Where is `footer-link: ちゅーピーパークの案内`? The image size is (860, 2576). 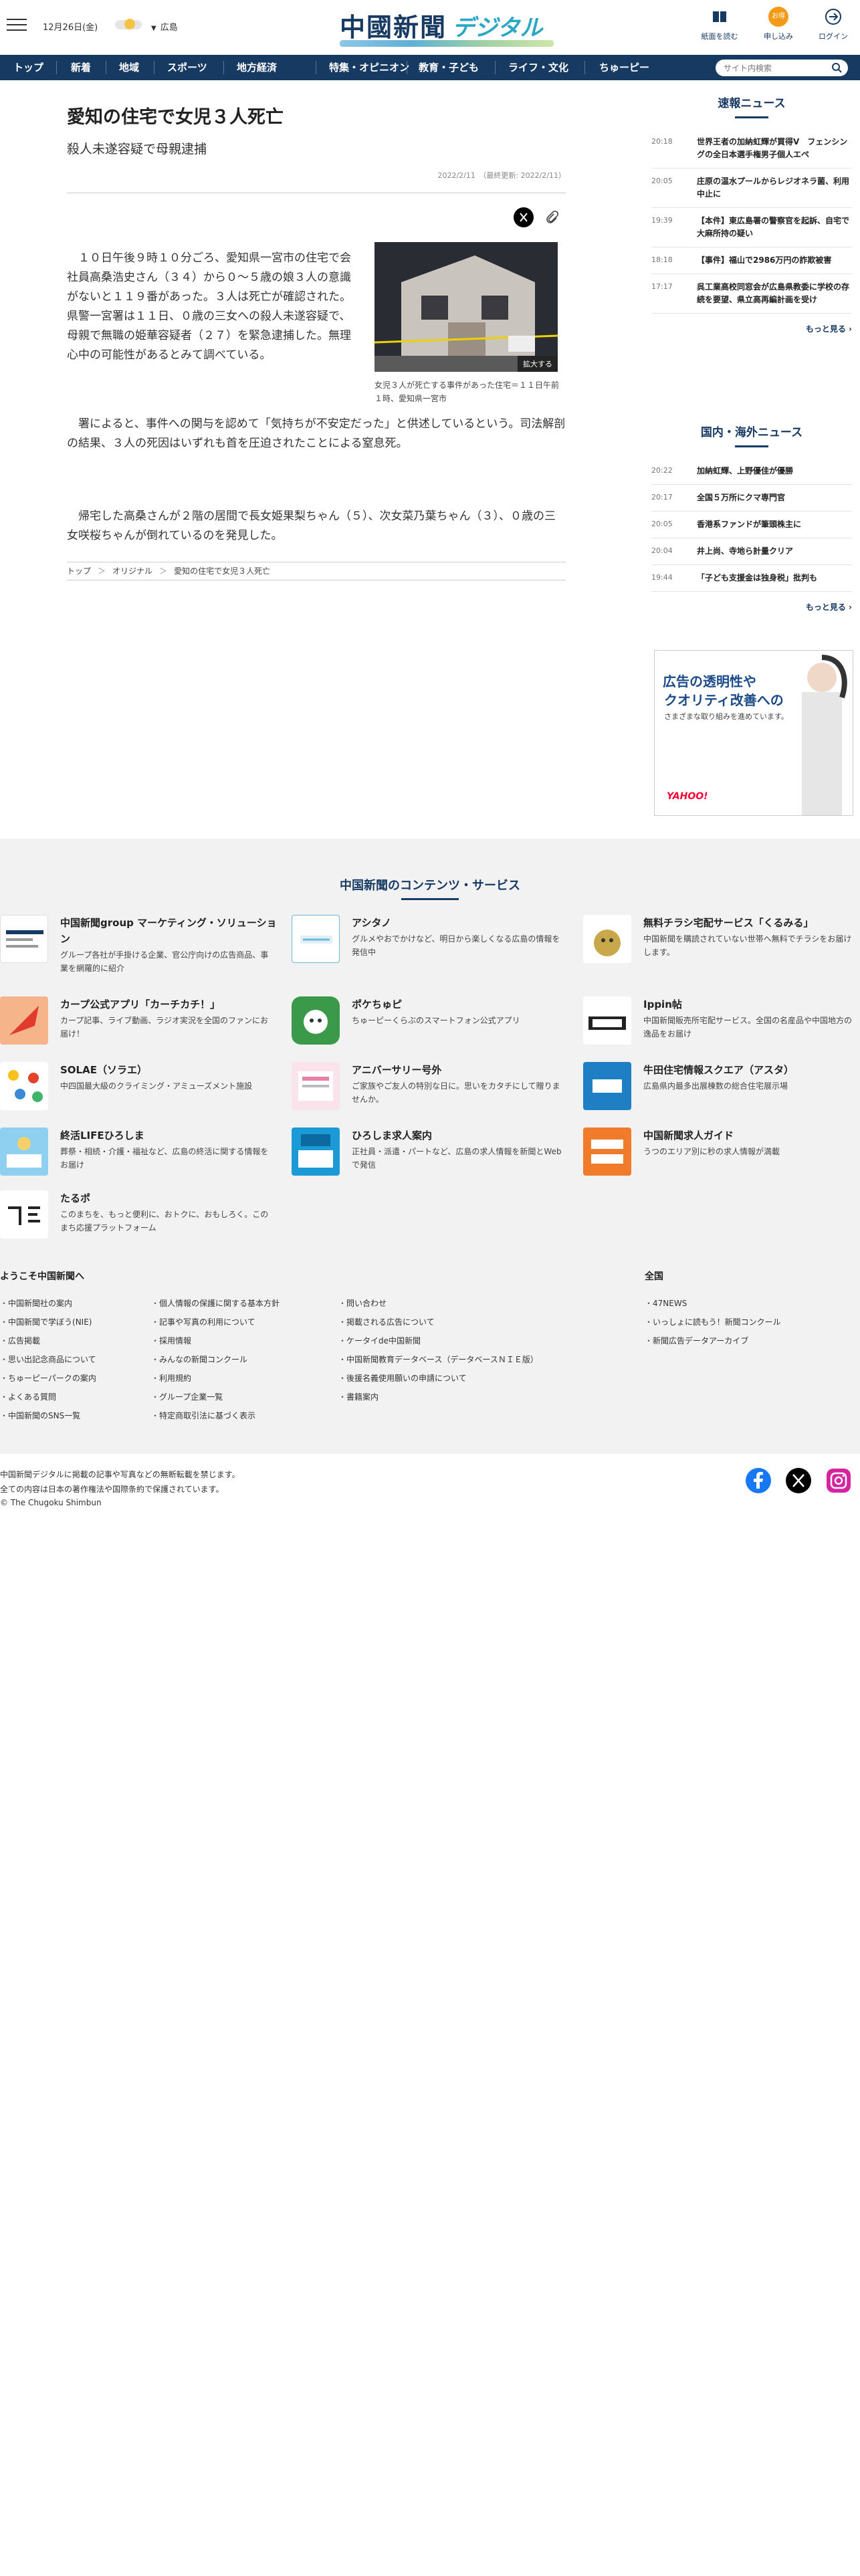
footer-link: ちゅーピーパークの案内 is located at coordinates (48, 1378).